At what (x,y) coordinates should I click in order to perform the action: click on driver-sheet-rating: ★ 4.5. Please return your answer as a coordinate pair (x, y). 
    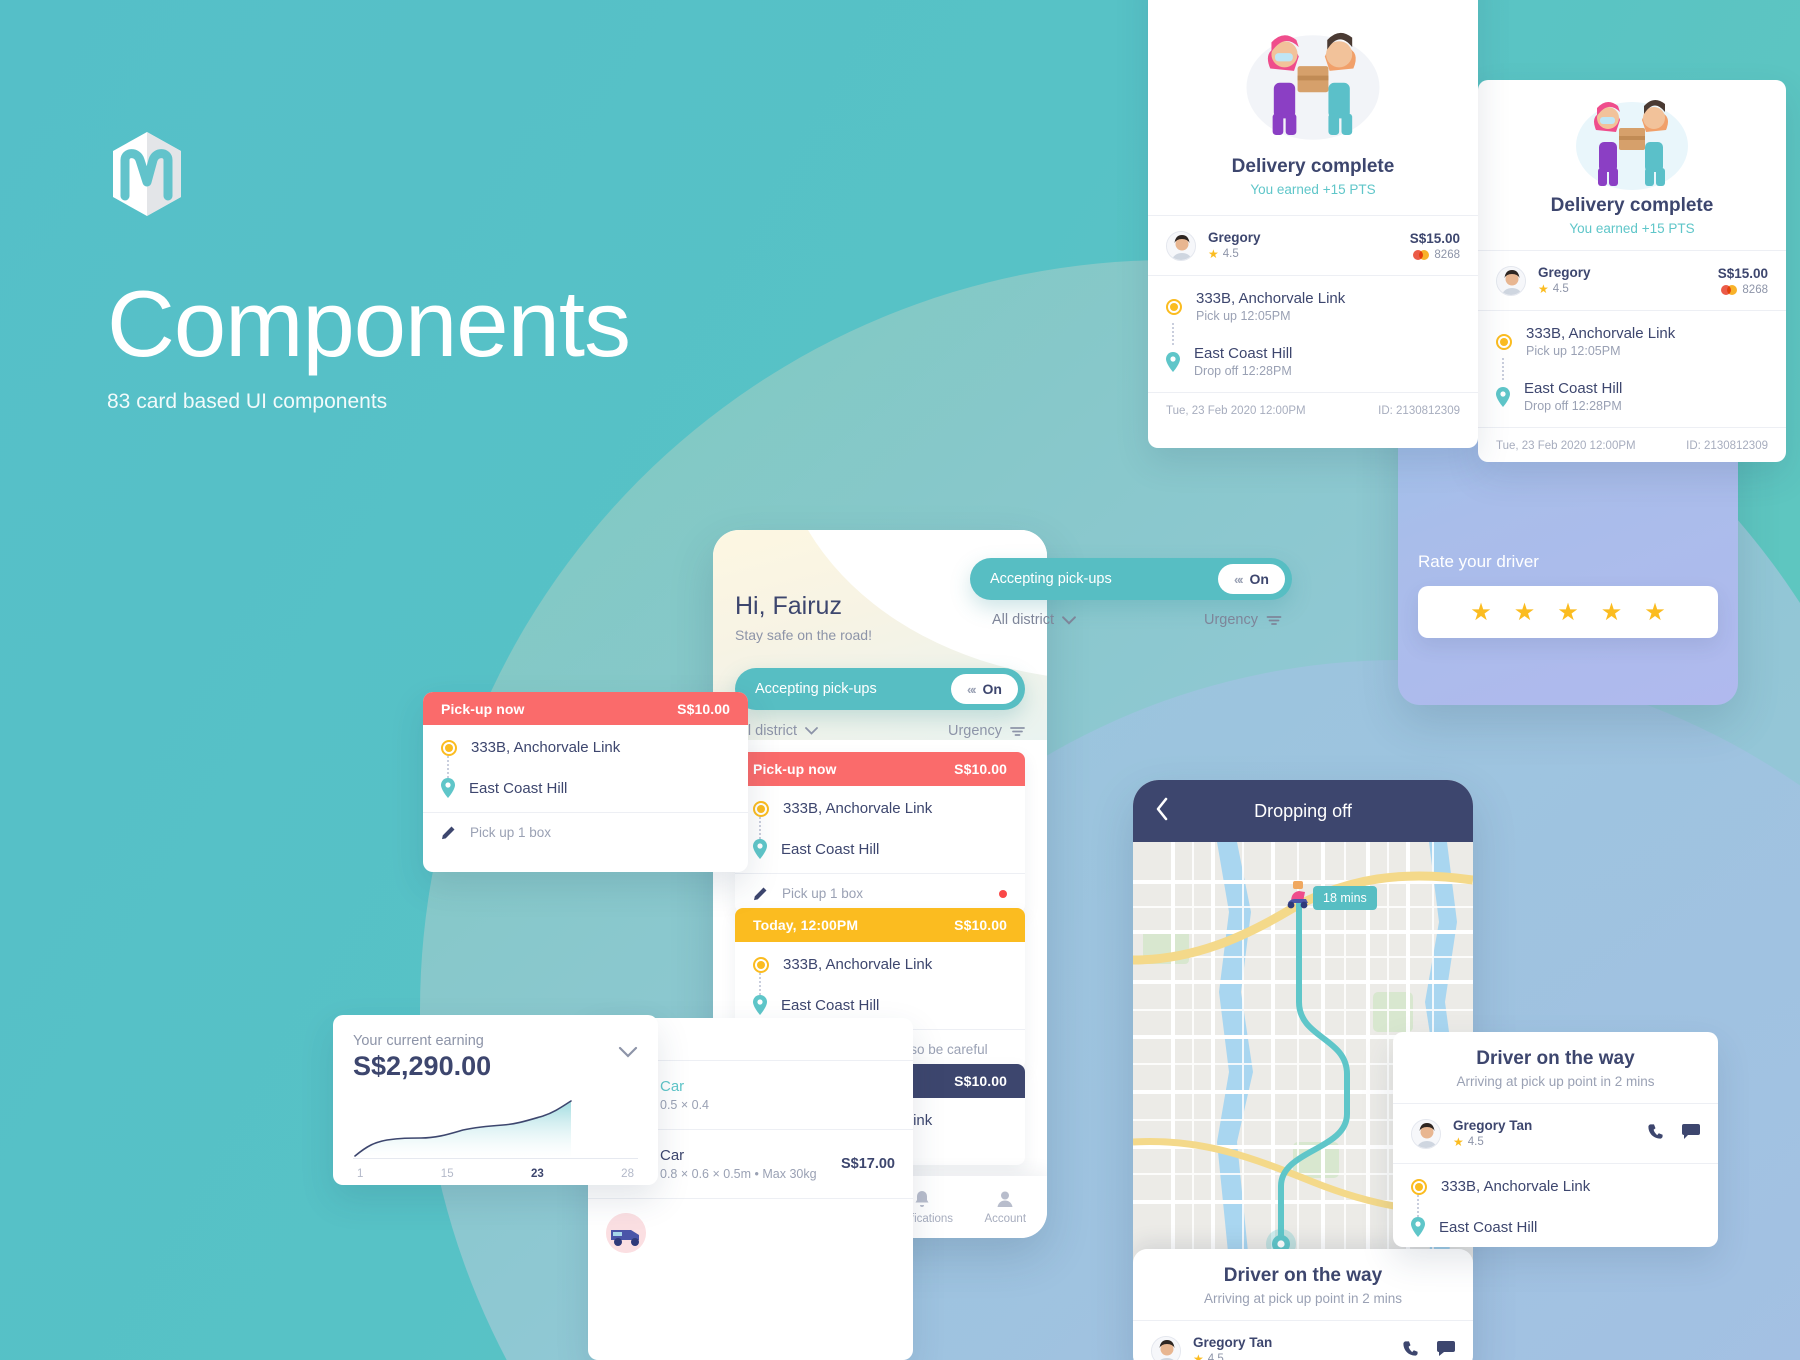
    Looking at the image, I should click on (1232, 1356).